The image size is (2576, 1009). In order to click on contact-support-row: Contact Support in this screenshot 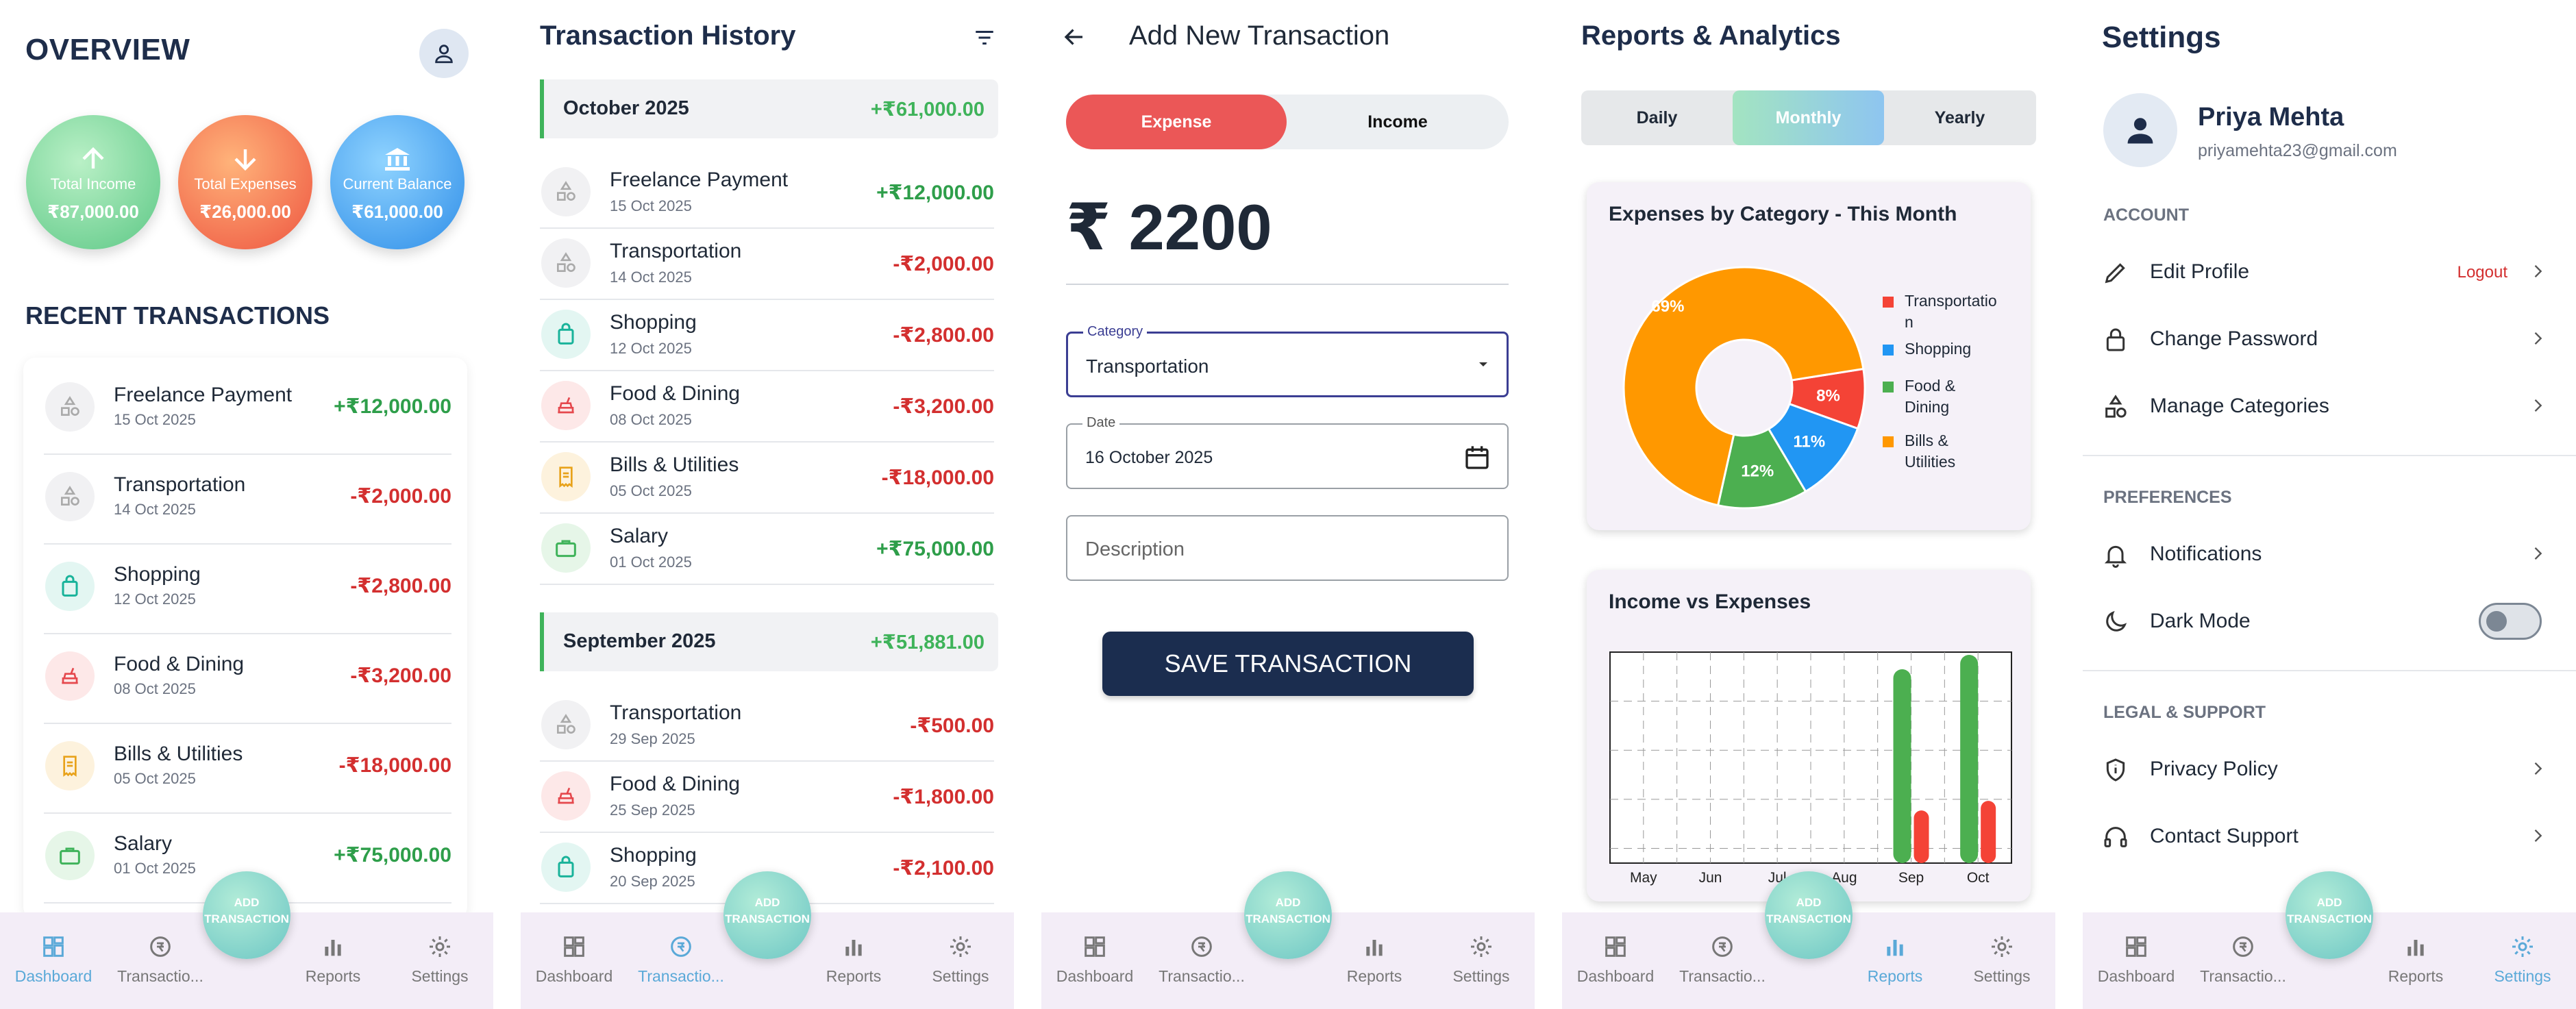, I will do `click(2329, 836)`.